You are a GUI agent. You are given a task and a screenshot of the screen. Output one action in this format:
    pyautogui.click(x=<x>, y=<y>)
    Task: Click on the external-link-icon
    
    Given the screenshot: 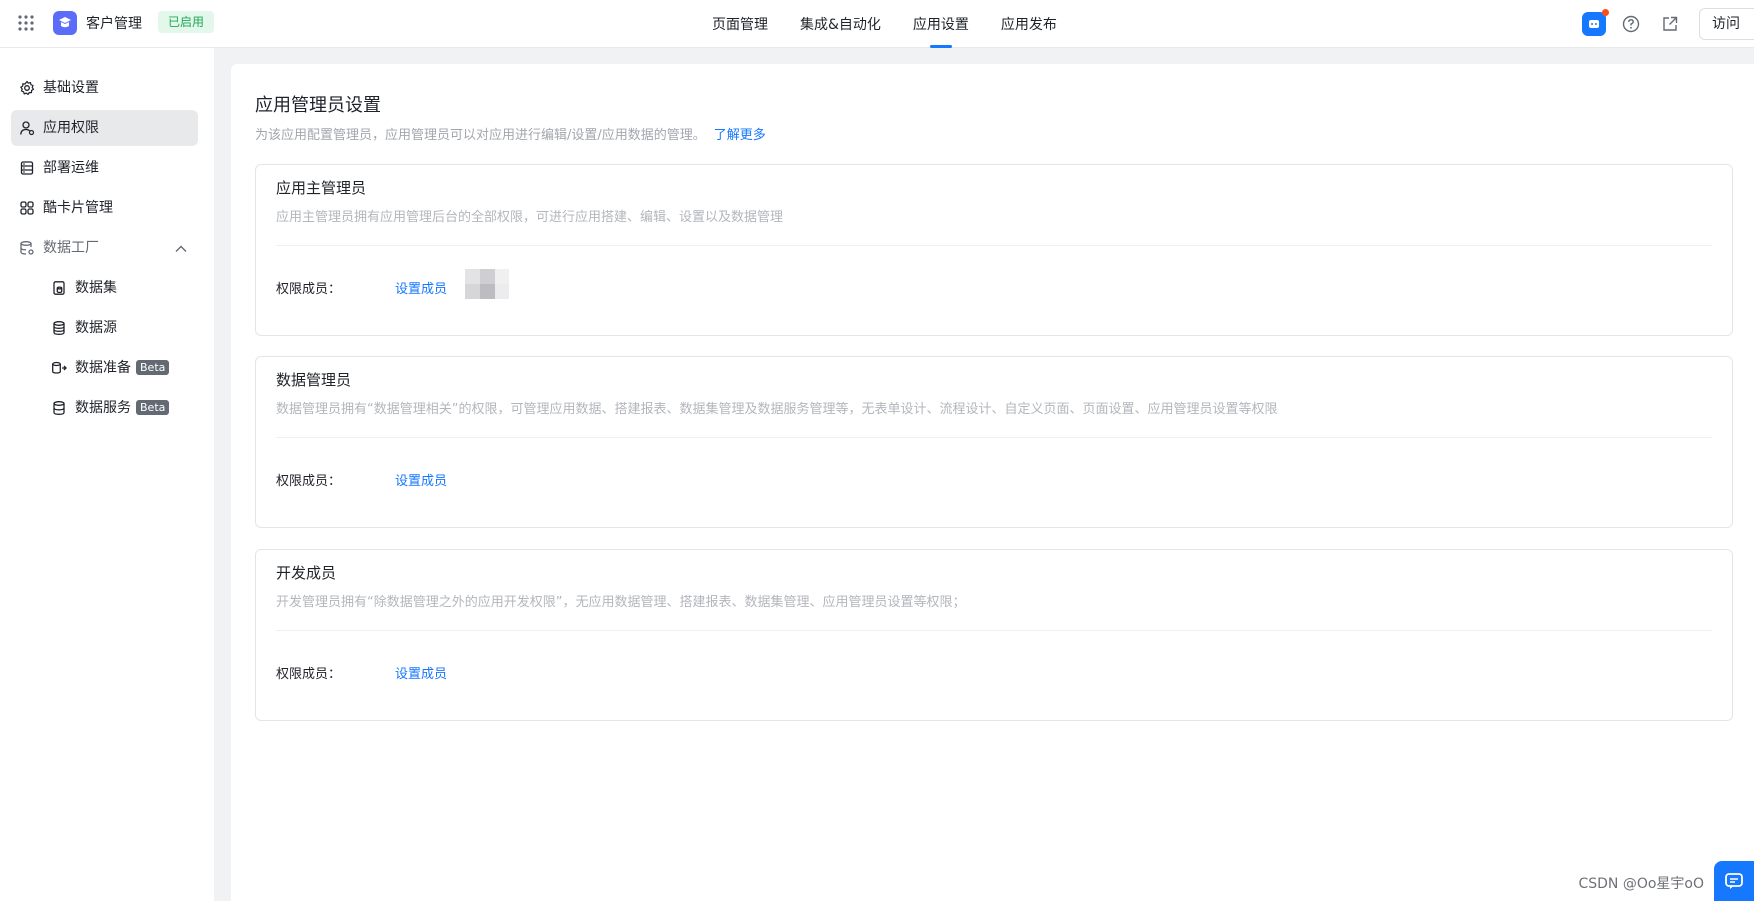 What is the action you would take?
    pyautogui.click(x=1670, y=24)
    